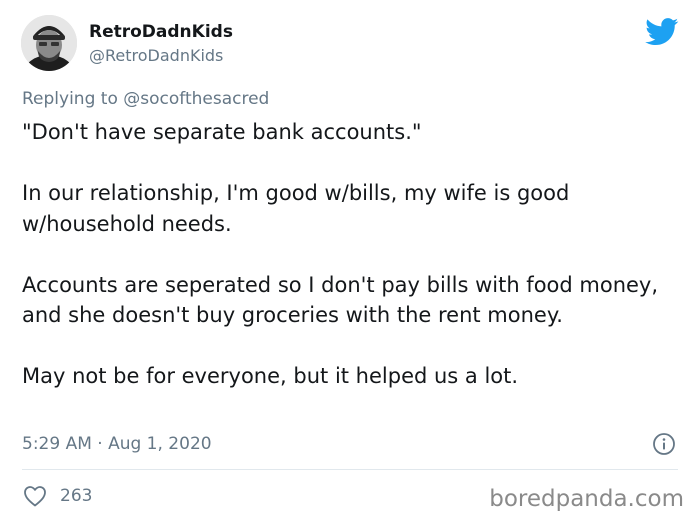 The width and height of the screenshot is (700, 524). What do you see at coordinates (662, 32) in the screenshot?
I see `twitter-bird-icon` at bounding box center [662, 32].